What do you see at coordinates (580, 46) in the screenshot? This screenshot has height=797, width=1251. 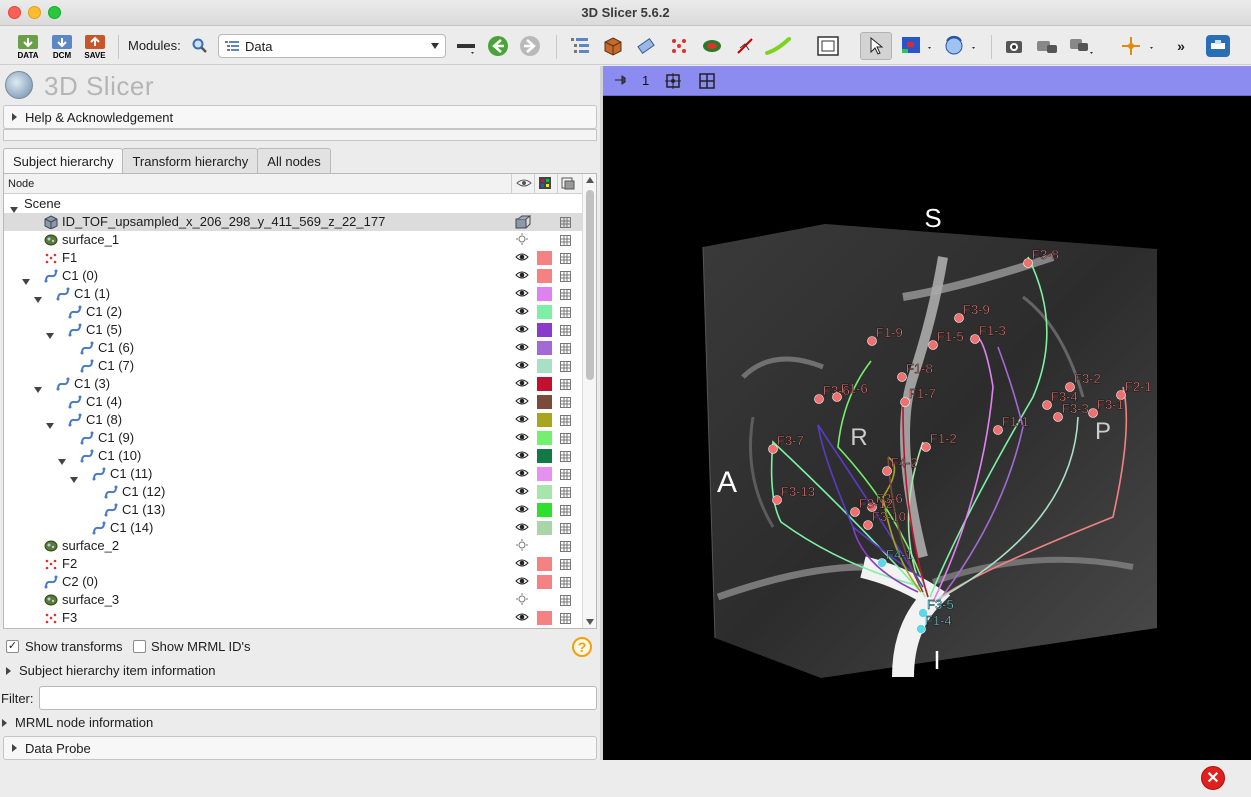 I see `data-module-button` at bounding box center [580, 46].